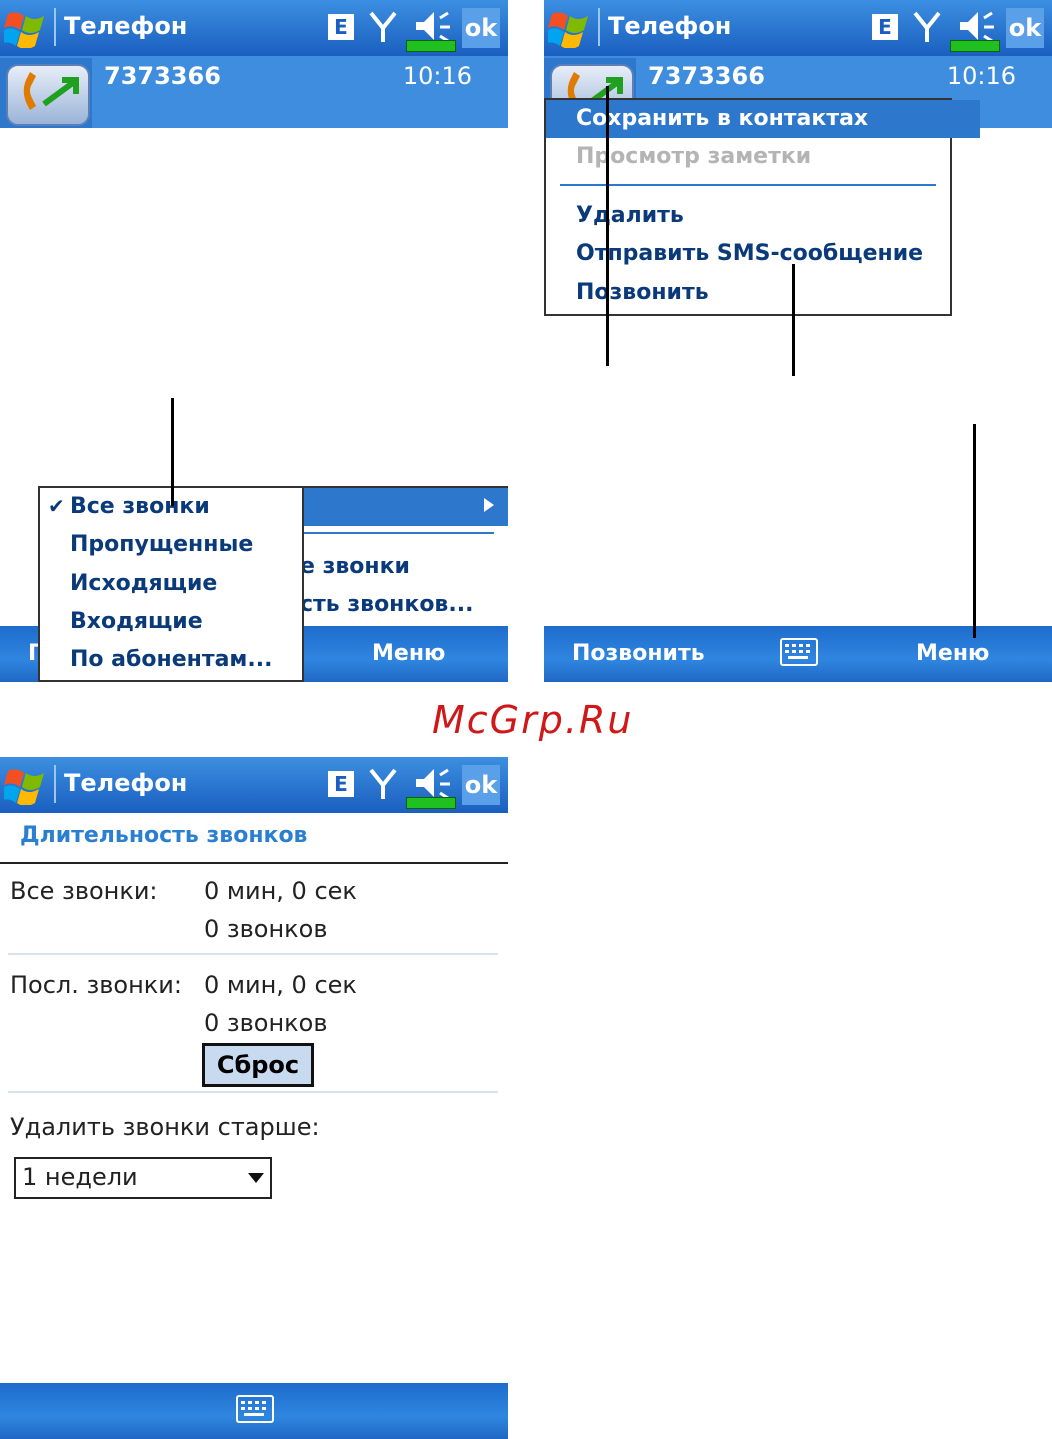  I want to click on filter-missed: Пропущенные, so click(186, 545).